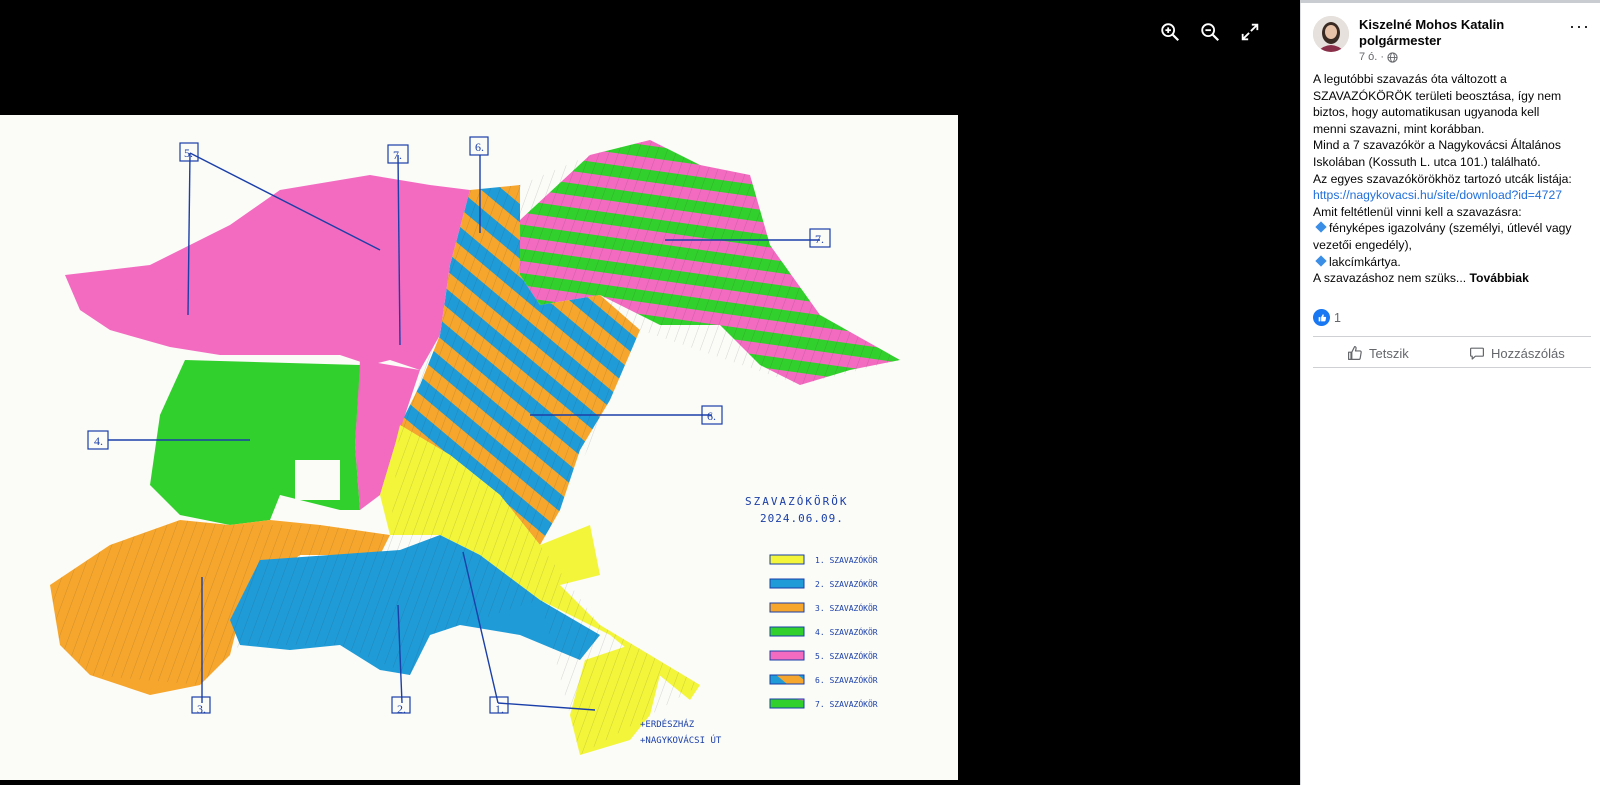 The image size is (1600, 785). What do you see at coordinates (1392, 57) in the screenshot?
I see `globe-icon` at bounding box center [1392, 57].